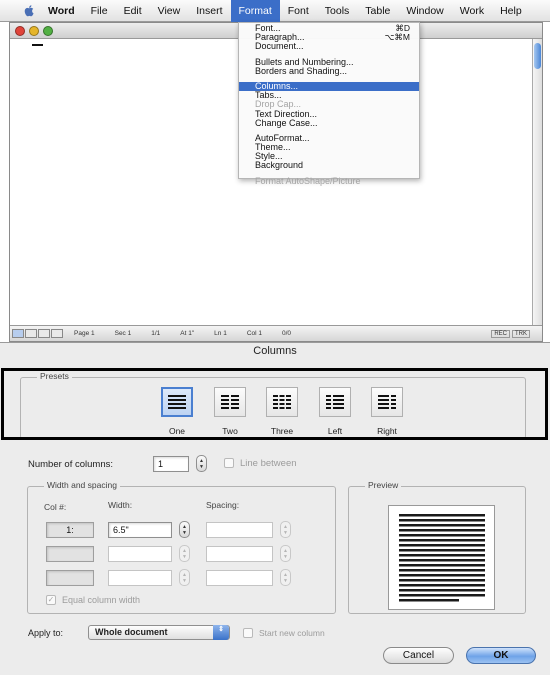  I want to click on apple-menu-icon, so click(29, 11).